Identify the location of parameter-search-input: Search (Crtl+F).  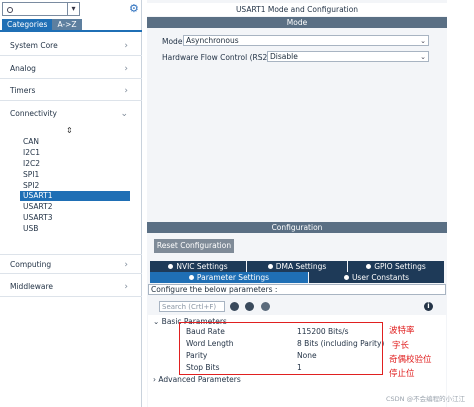
(192, 306).